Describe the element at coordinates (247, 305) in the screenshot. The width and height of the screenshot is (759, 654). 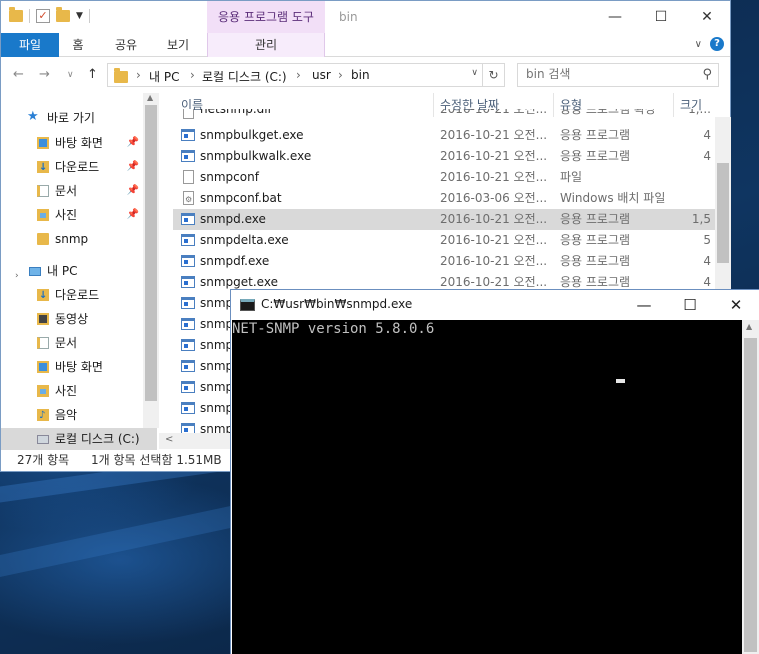
I see `console-app-icon` at that location.